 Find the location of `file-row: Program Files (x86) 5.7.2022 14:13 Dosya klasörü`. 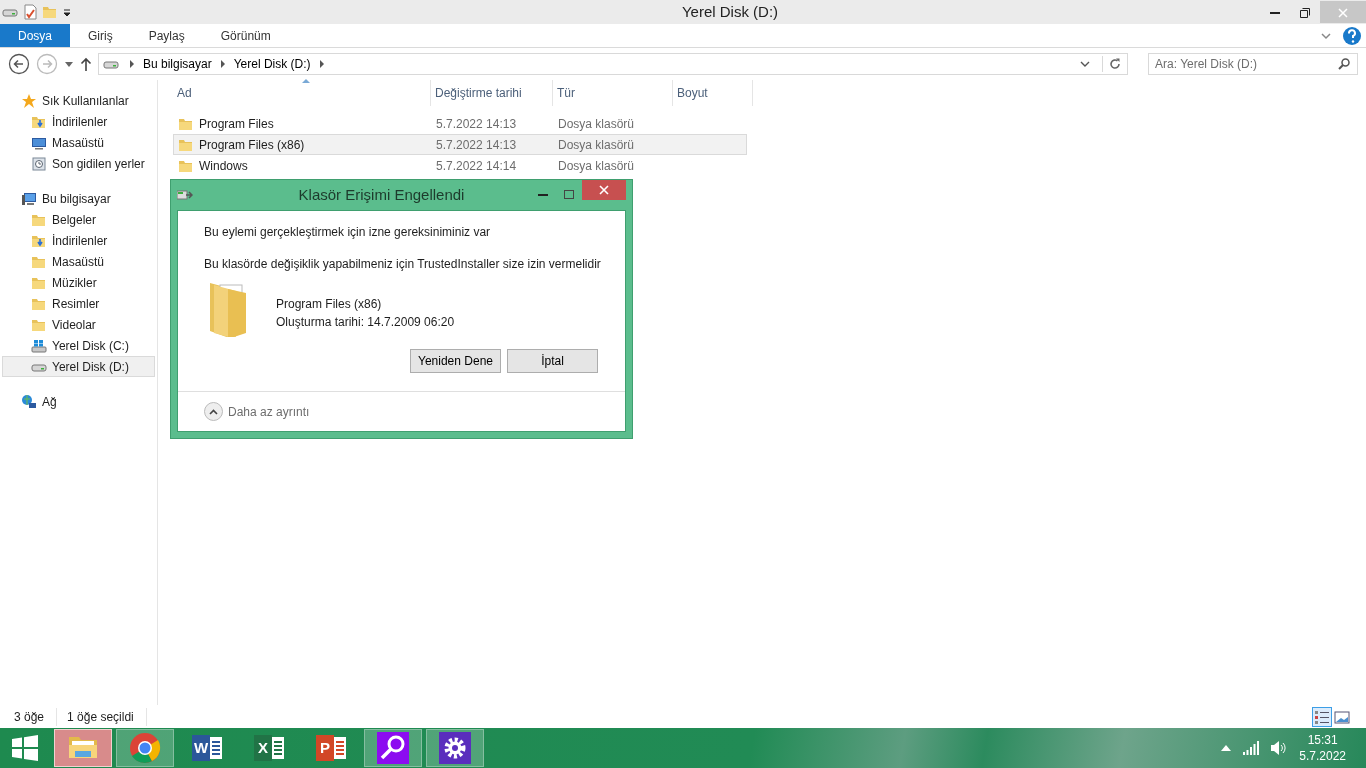

file-row: Program Files (x86) 5.7.2022 14:13 Dosya klasörü is located at coordinates (460, 144).